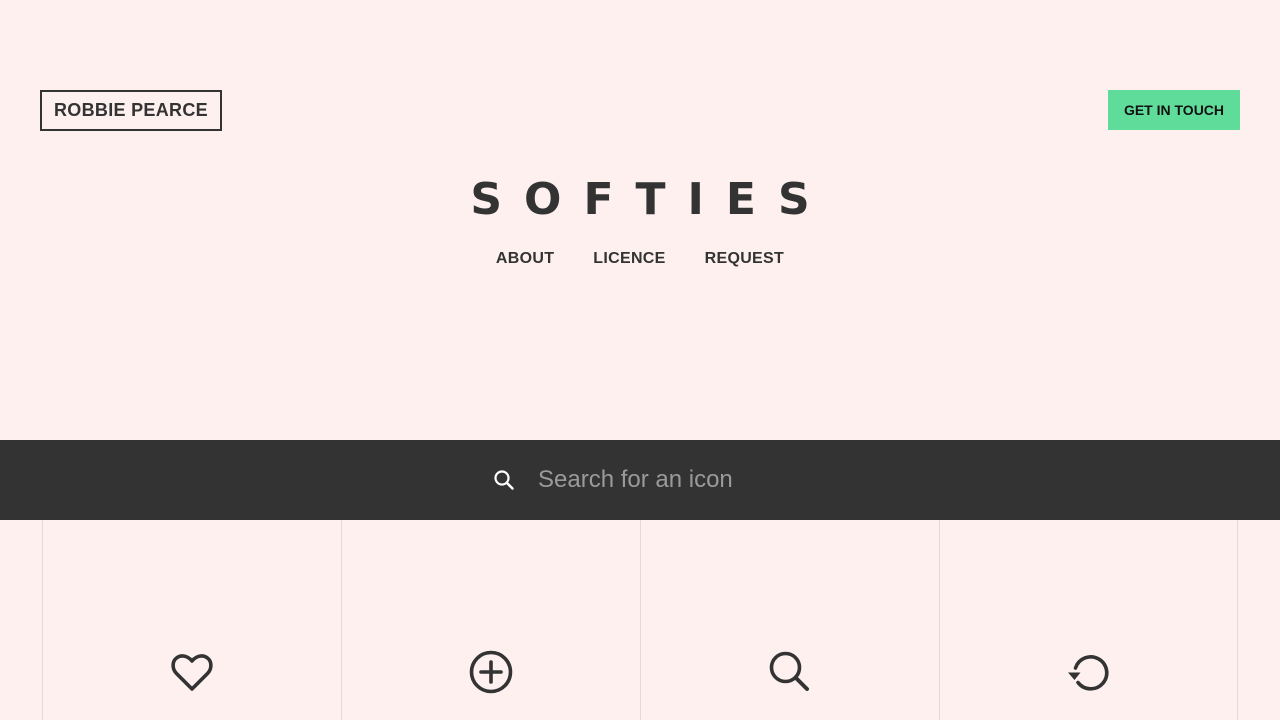 The height and width of the screenshot is (720, 1280). I want to click on nav-licence: LICENCE, so click(629, 259).